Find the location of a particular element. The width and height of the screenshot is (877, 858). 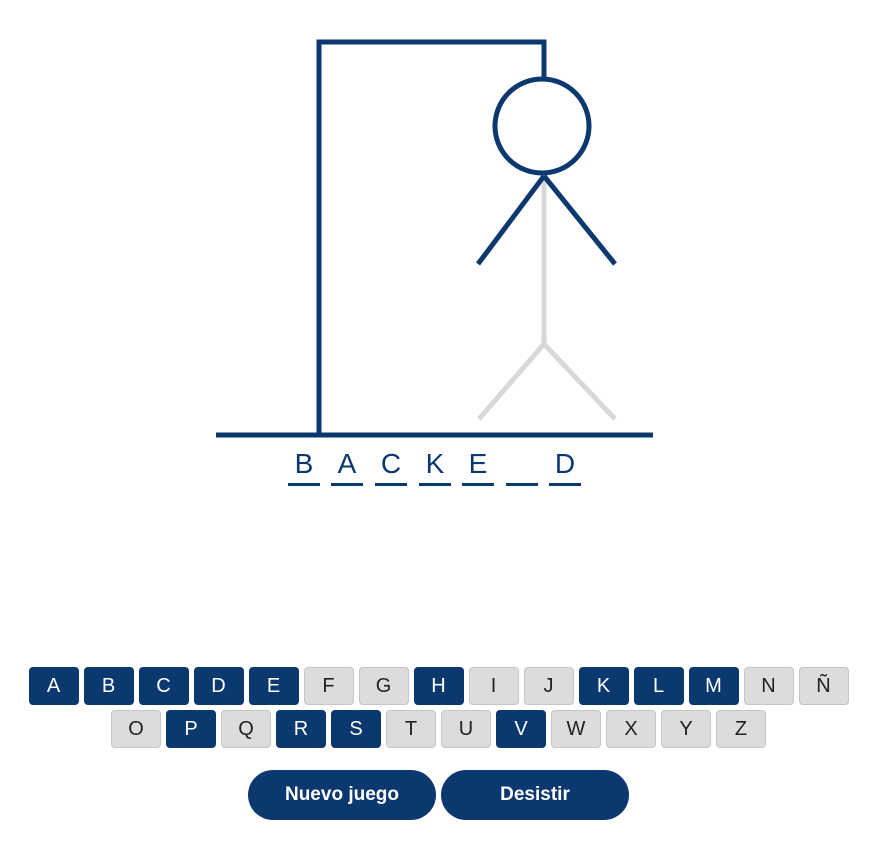

hangman-head is located at coordinates (542, 126).